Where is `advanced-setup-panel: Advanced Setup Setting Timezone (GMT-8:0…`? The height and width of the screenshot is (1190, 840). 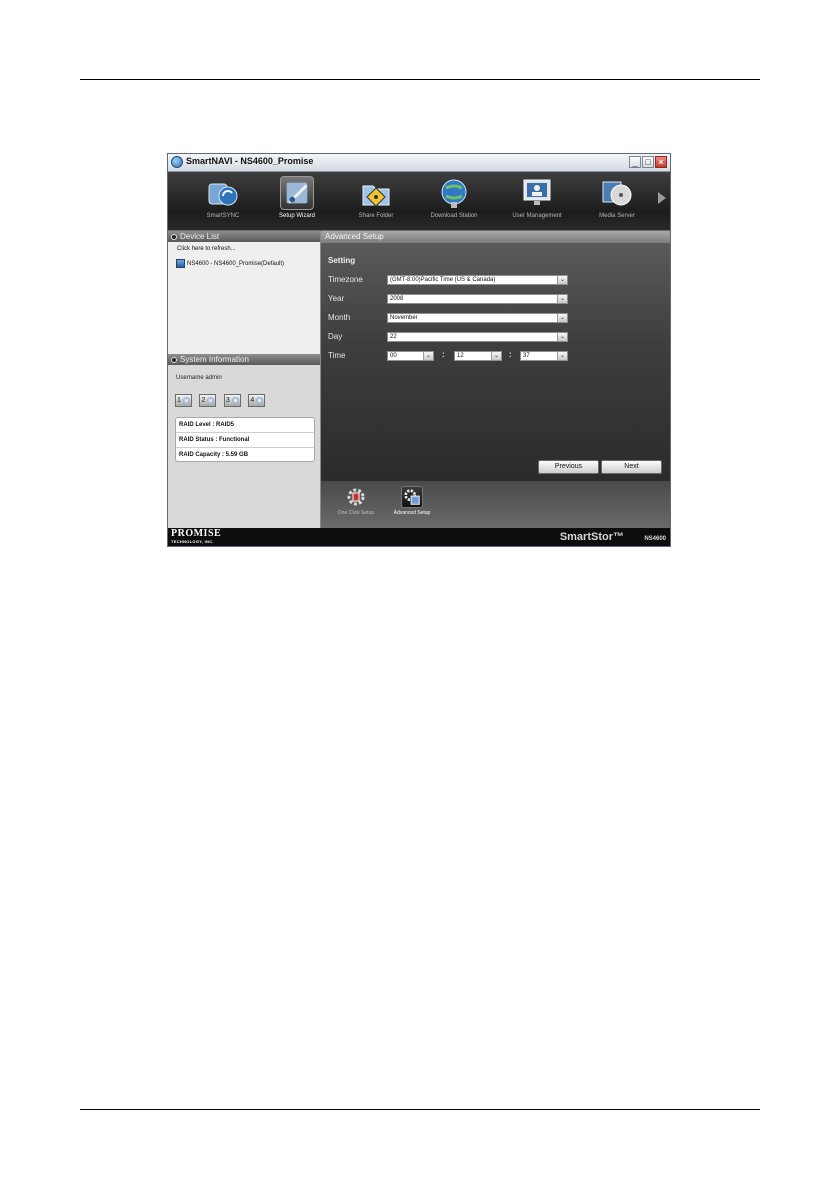
advanced-setup-panel: Advanced Setup Setting Timezone (GMT-8:0… is located at coordinates (495, 356).